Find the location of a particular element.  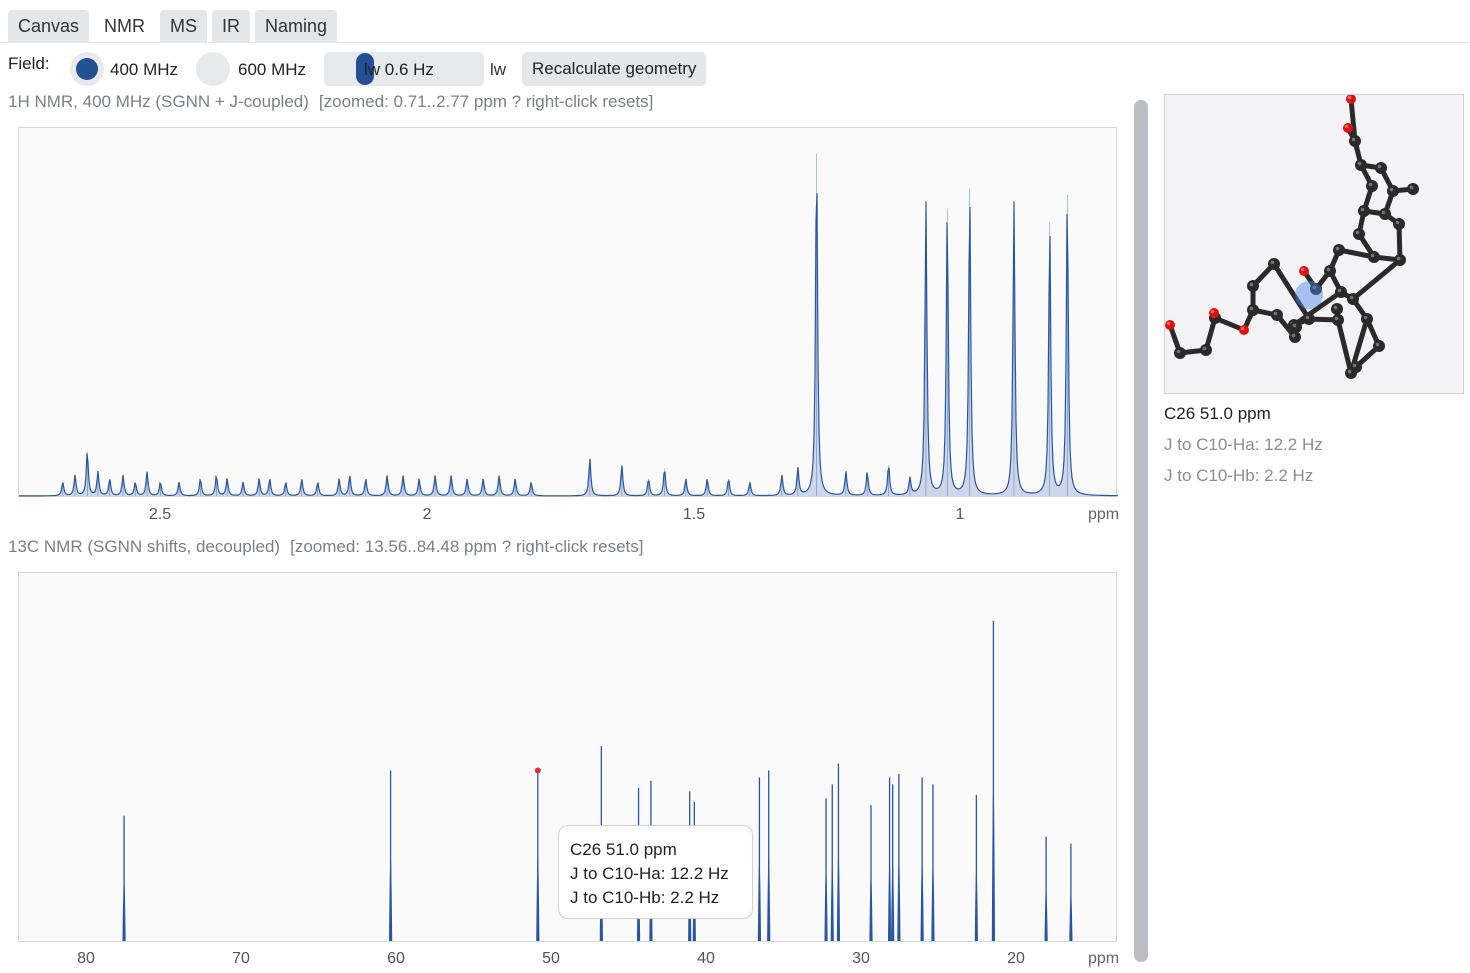

c13-highlight-marker is located at coordinates (537, 770).